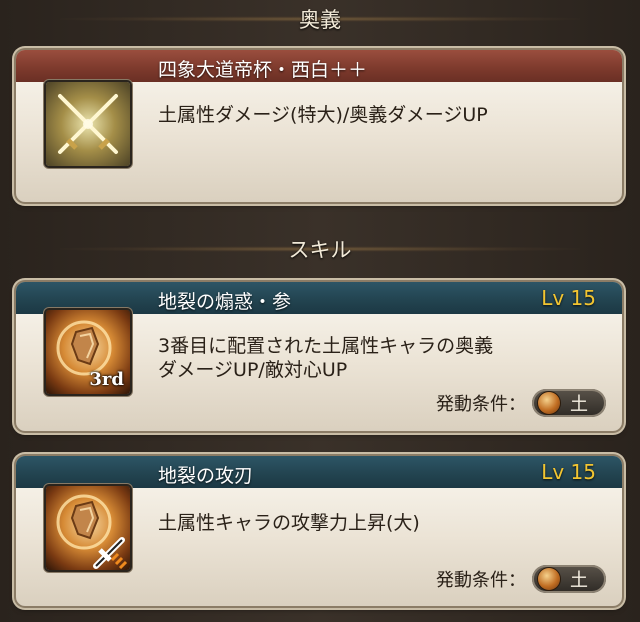  I want to click on ougi-section-header: 奥義, so click(320, 19).